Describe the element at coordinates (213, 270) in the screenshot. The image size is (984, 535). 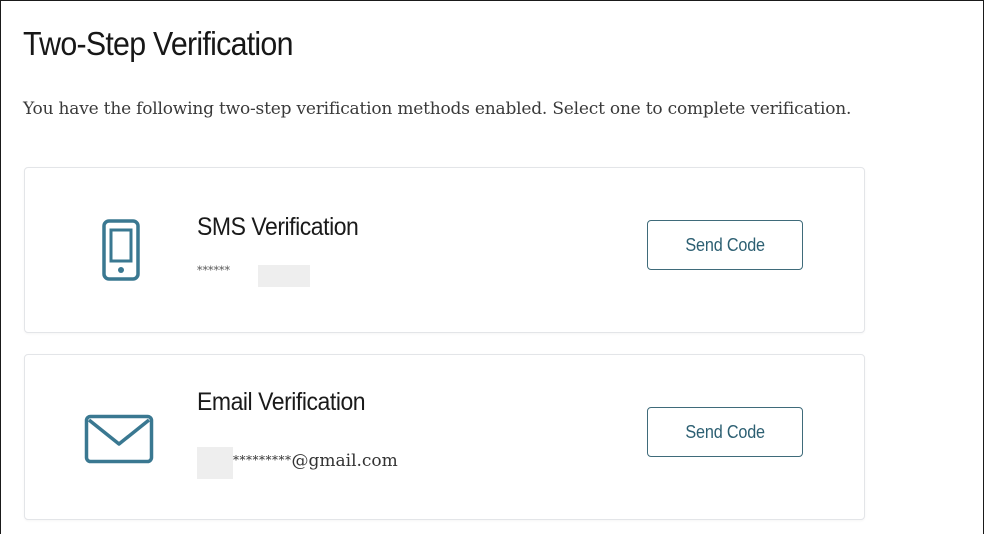
I see `sms-masked-phone: ******` at that location.